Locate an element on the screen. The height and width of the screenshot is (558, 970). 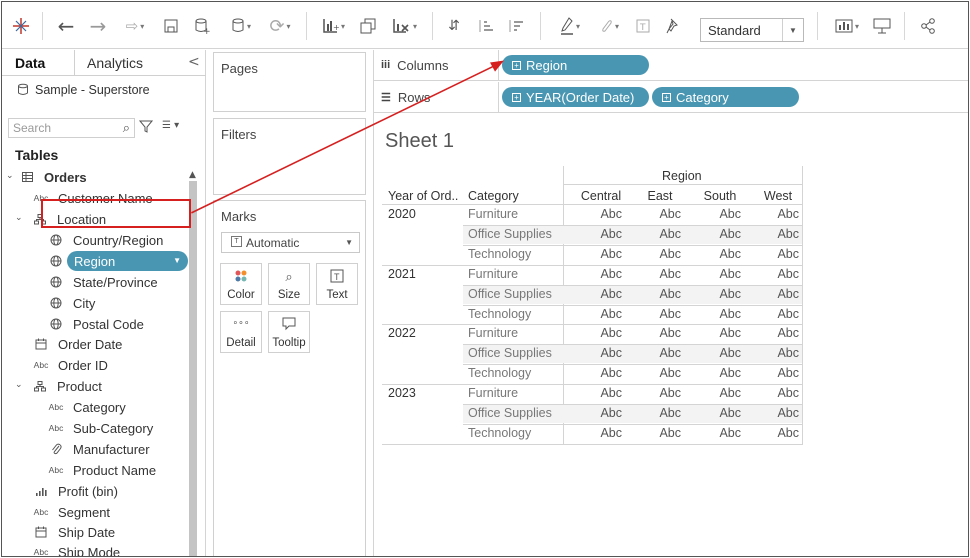
presentation-icon is located at coordinates (882, 26).